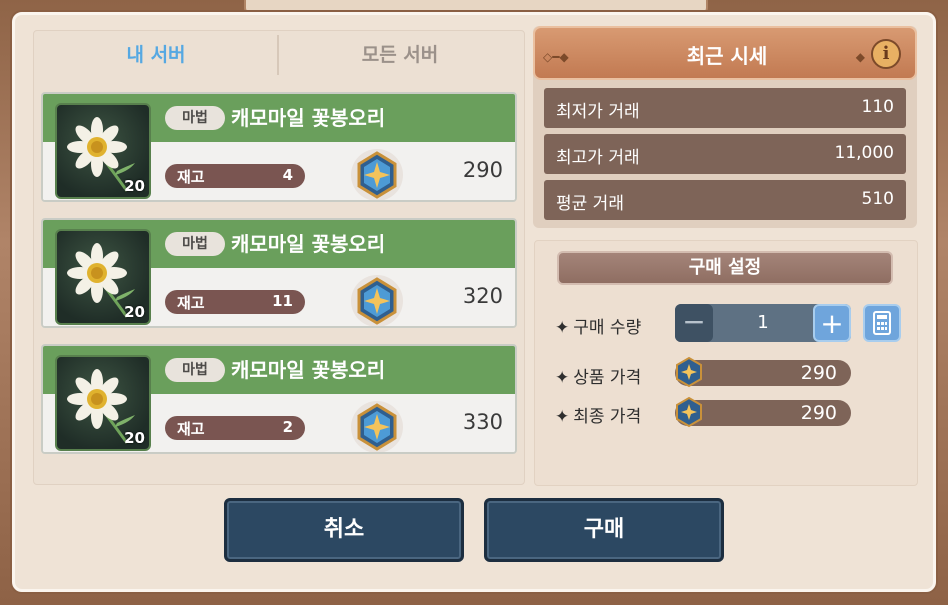 Image resolution: width=948 pixels, height=605 pixels. Describe the element at coordinates (482, 422) in the screenshot. I see `item-price: 330` at that location.